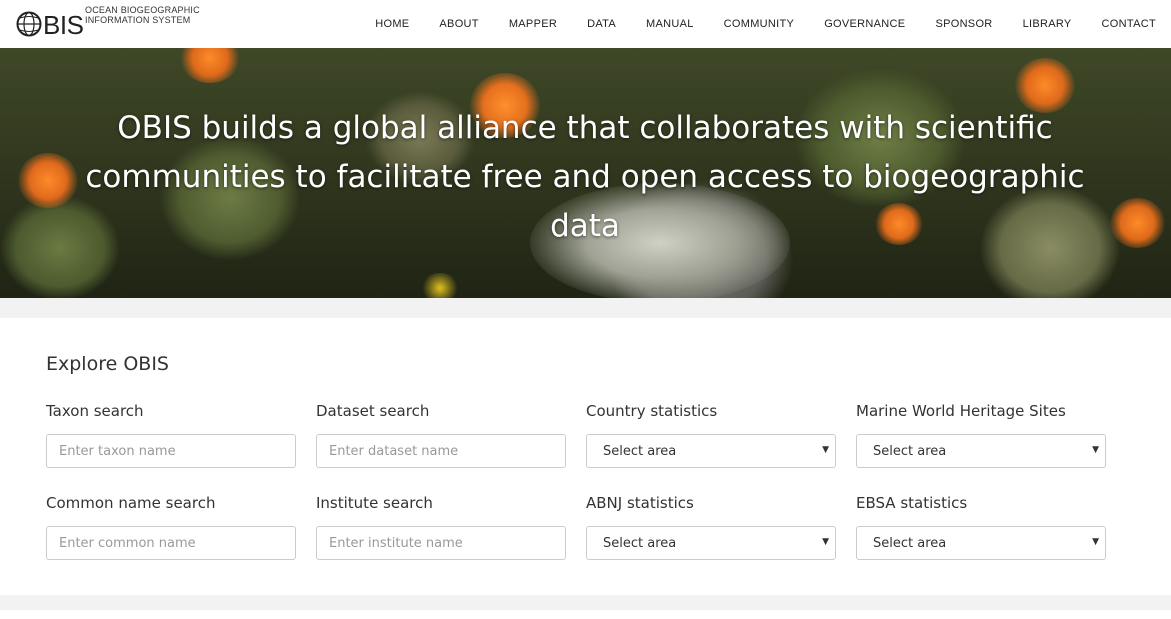 The width and height of the screenshot is (1171, 619). Describe the element at coordinates (171, 451) in the screenshot. I see `taxon-search-input` at that location.